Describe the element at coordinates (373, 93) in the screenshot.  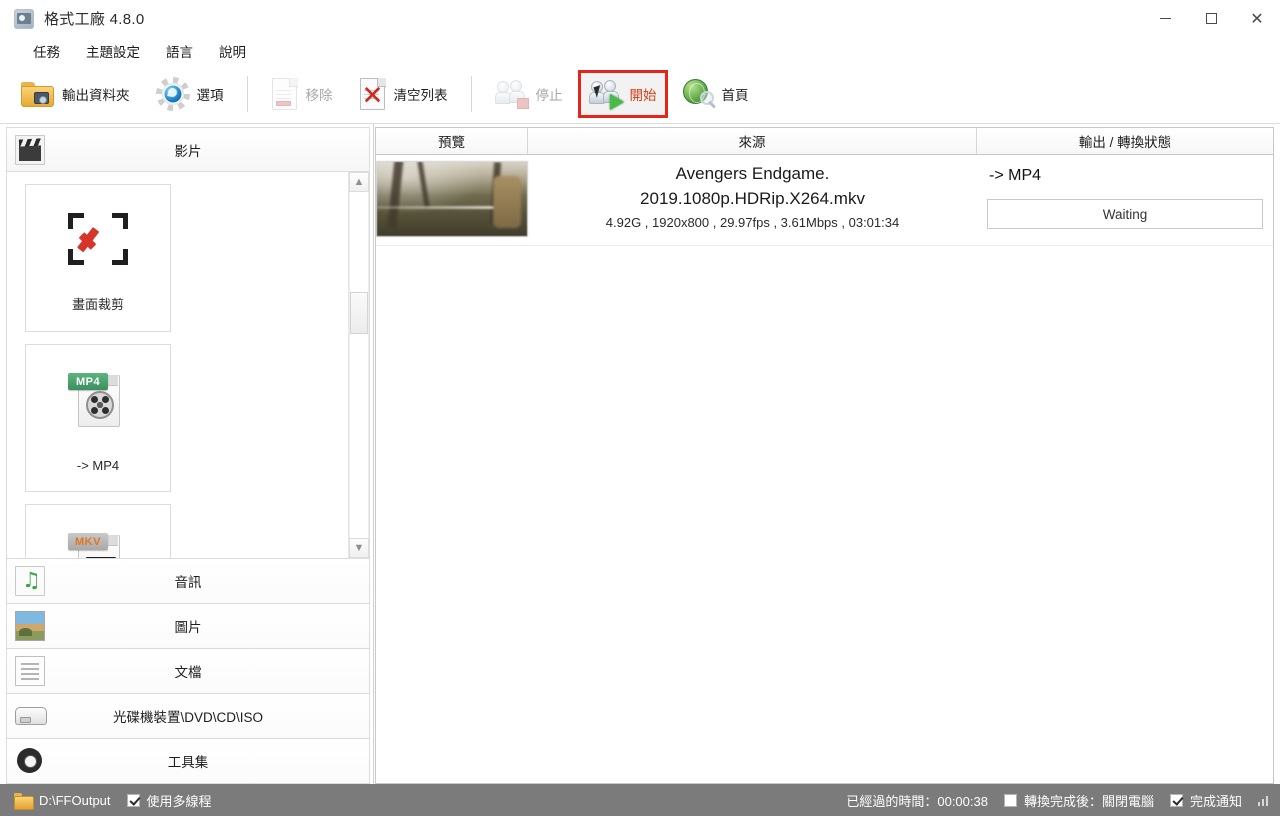
I see `clear-list-icon: ✕` at that location.